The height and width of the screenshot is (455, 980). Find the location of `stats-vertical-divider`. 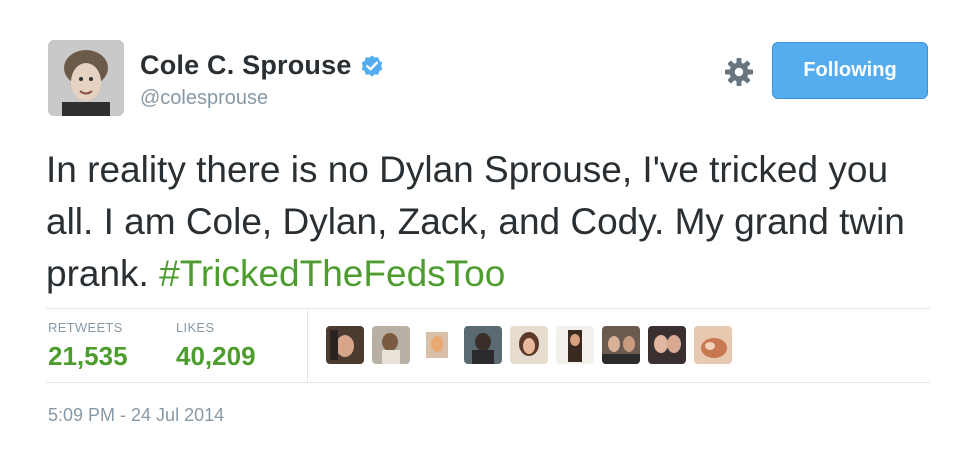

stats-vertical-divider is located at coordinates (307, 345).